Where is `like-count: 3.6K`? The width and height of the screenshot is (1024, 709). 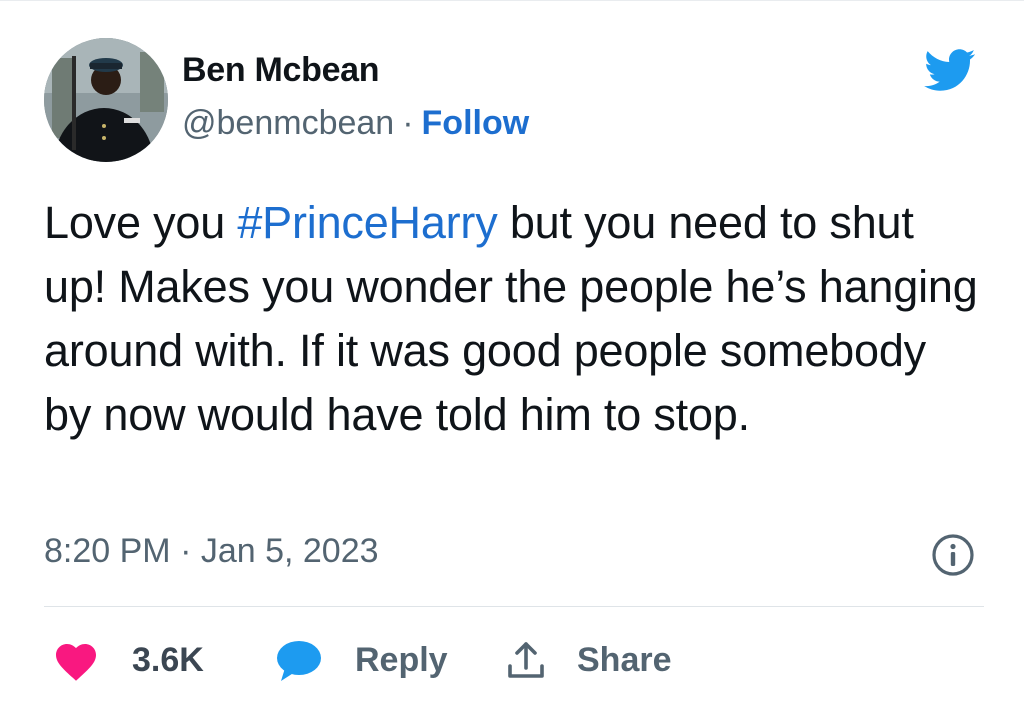 like-count: 3.6K is located at coordinates (168, 659).